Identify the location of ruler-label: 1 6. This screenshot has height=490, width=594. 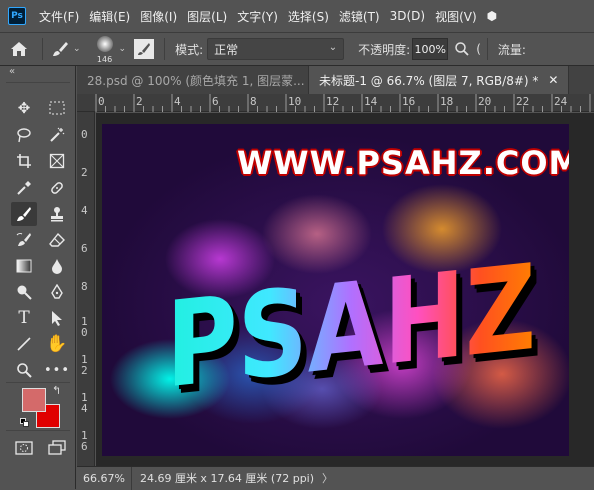
(84, 441).